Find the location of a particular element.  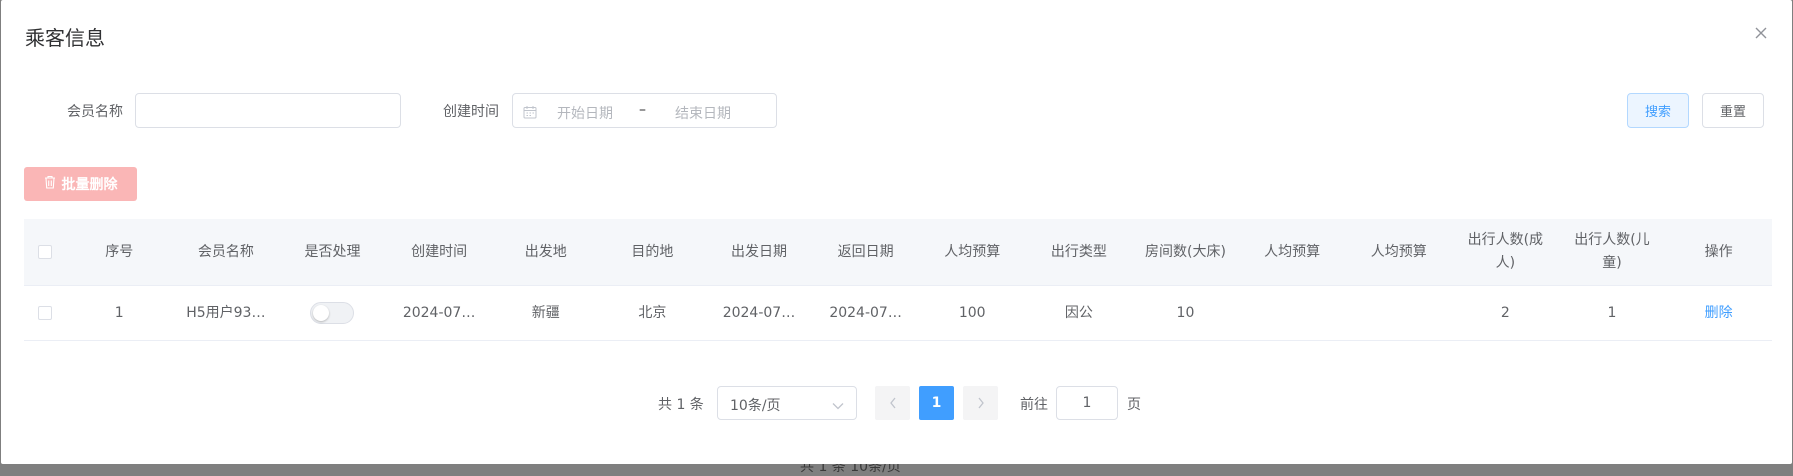

processed-toggle is located at coordinates (332, 312).